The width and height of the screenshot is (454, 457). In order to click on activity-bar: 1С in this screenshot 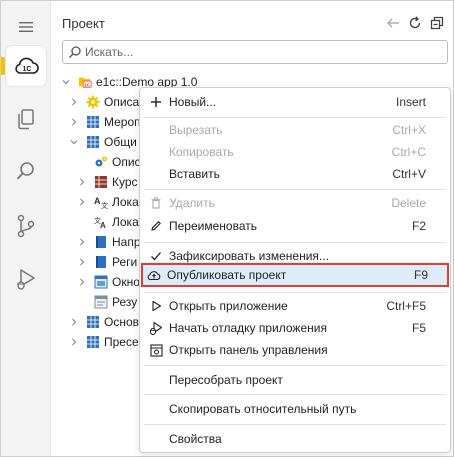, I will do `click(26, 228)`.